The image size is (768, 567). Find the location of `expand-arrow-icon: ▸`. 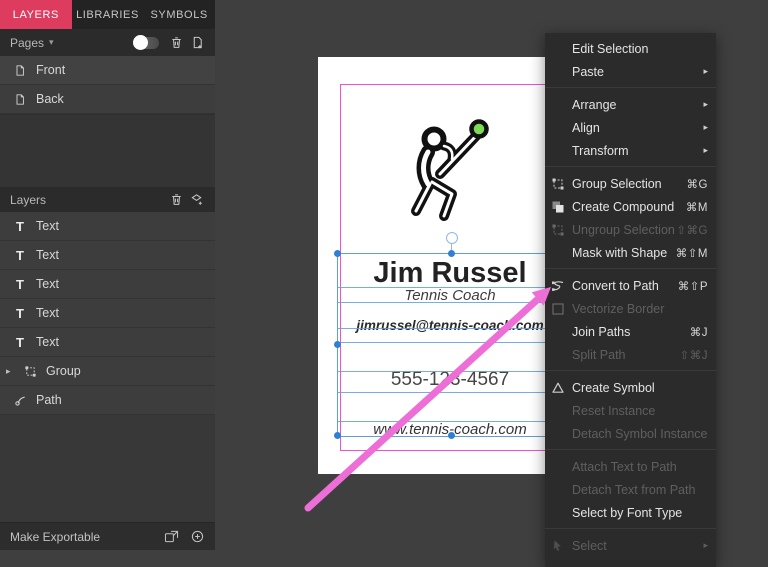

expand-arrow-icon: ▸ is located at coordinates (10, 371).